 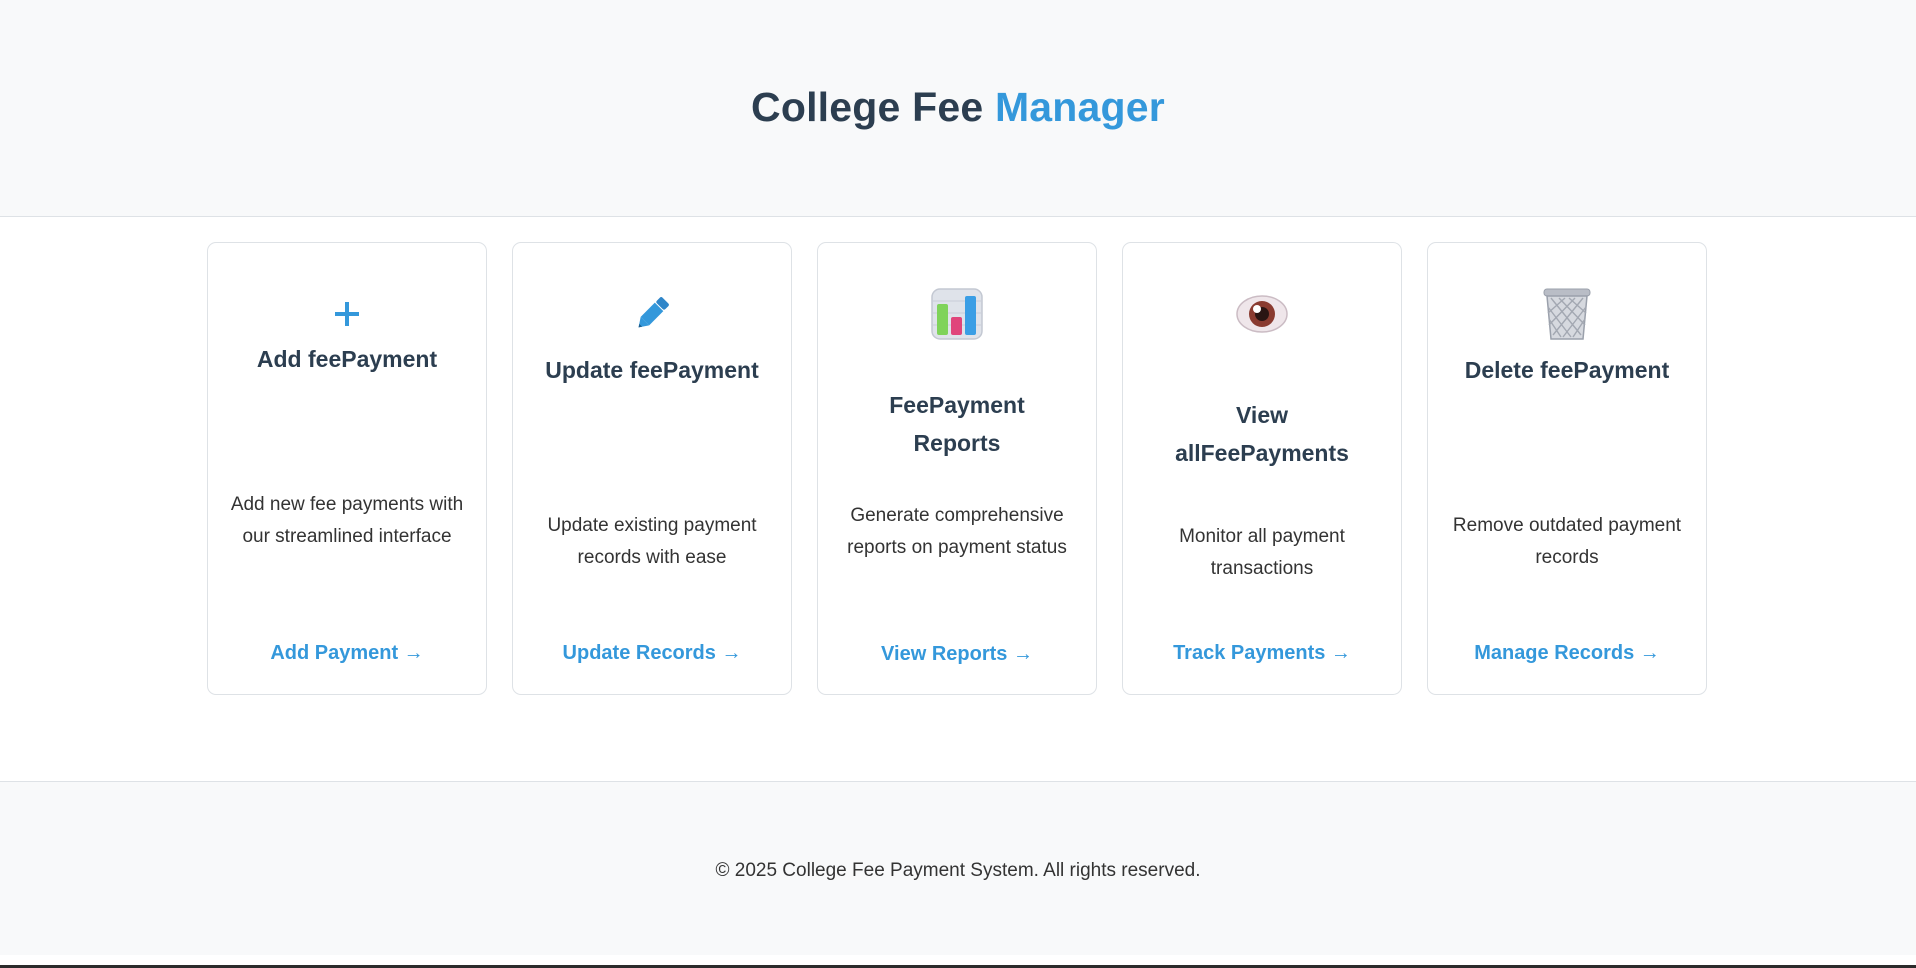 I want to click on update-records-link: Update Records →, so click(x=652, y=653).